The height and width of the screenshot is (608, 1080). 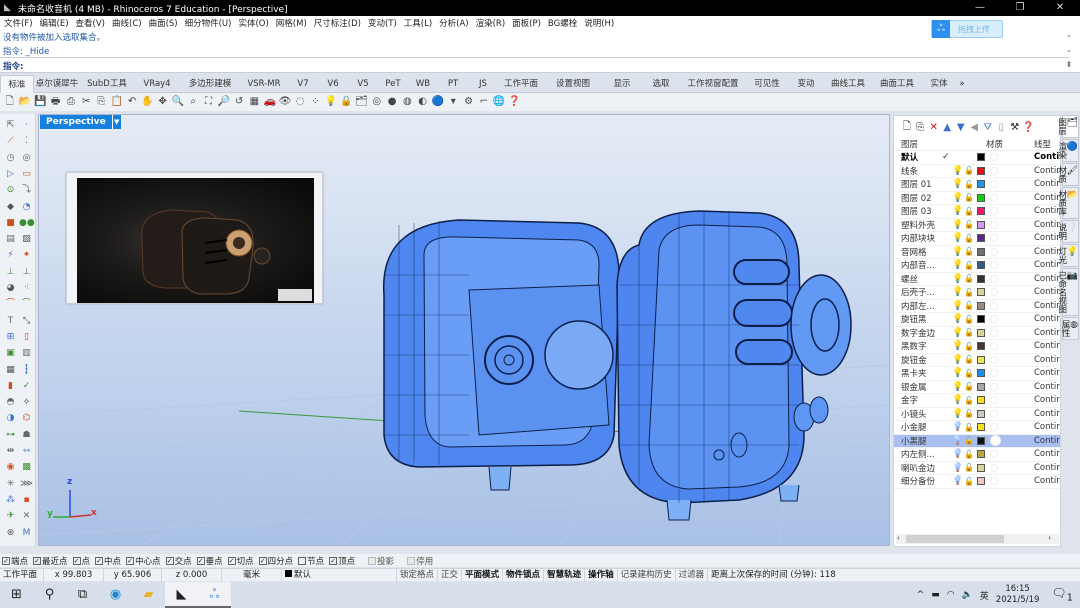 I want to click on left-tool-icon: ⇱, so click(x=10, y=125).